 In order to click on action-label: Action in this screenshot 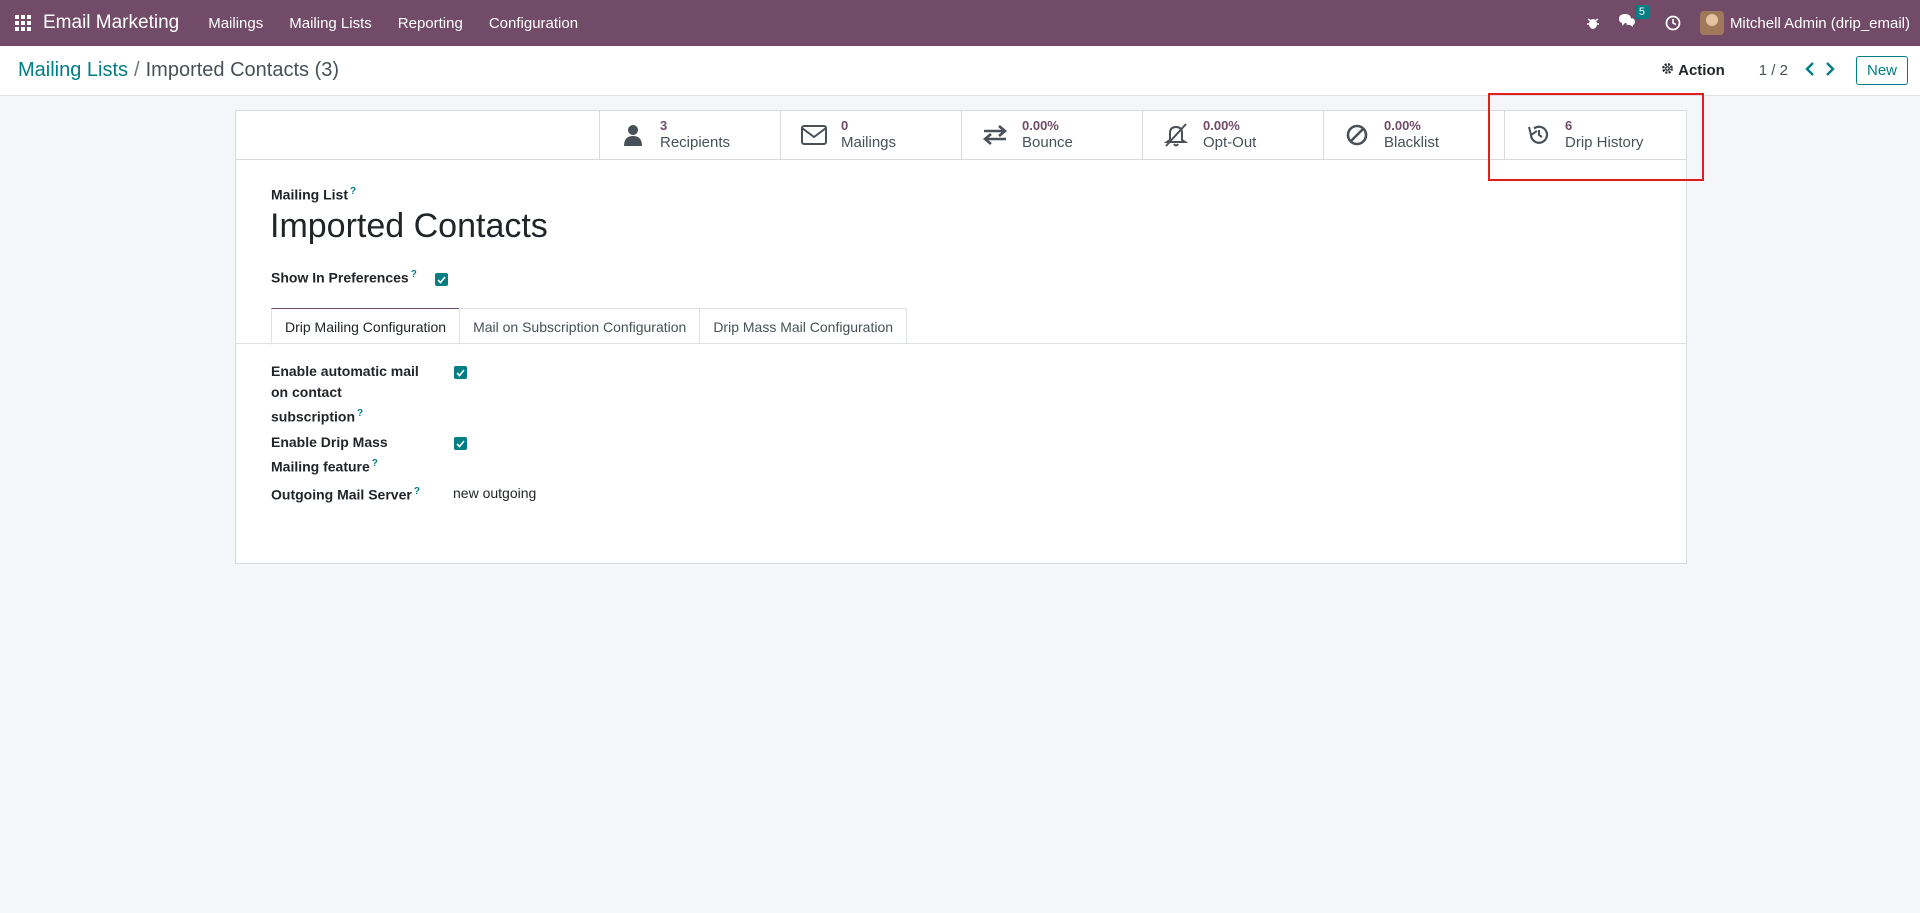, I will do `click(1701, 70)`.